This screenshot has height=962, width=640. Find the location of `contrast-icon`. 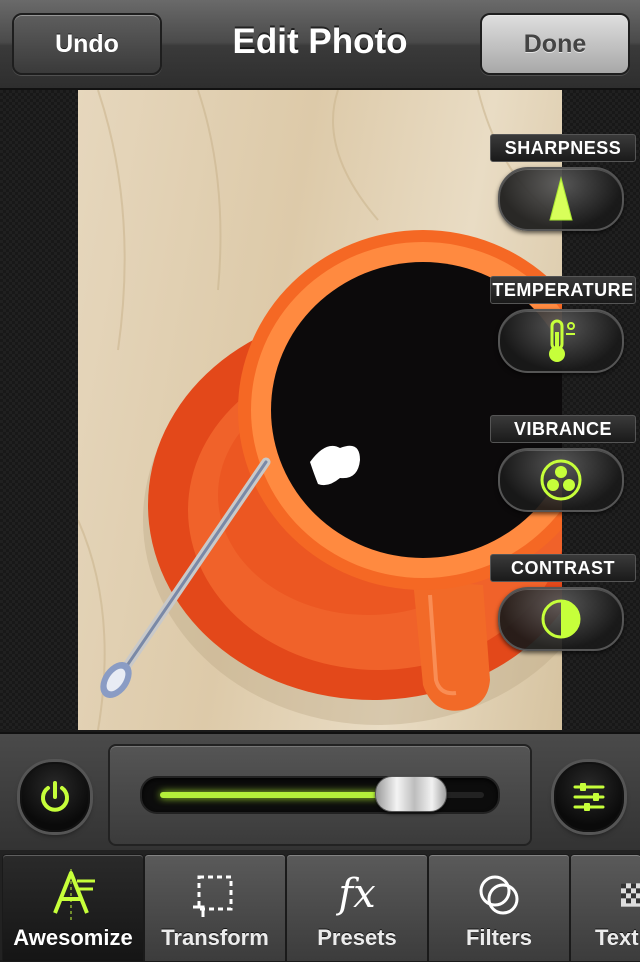

contrast-icon is located at coordinates (561, 619).